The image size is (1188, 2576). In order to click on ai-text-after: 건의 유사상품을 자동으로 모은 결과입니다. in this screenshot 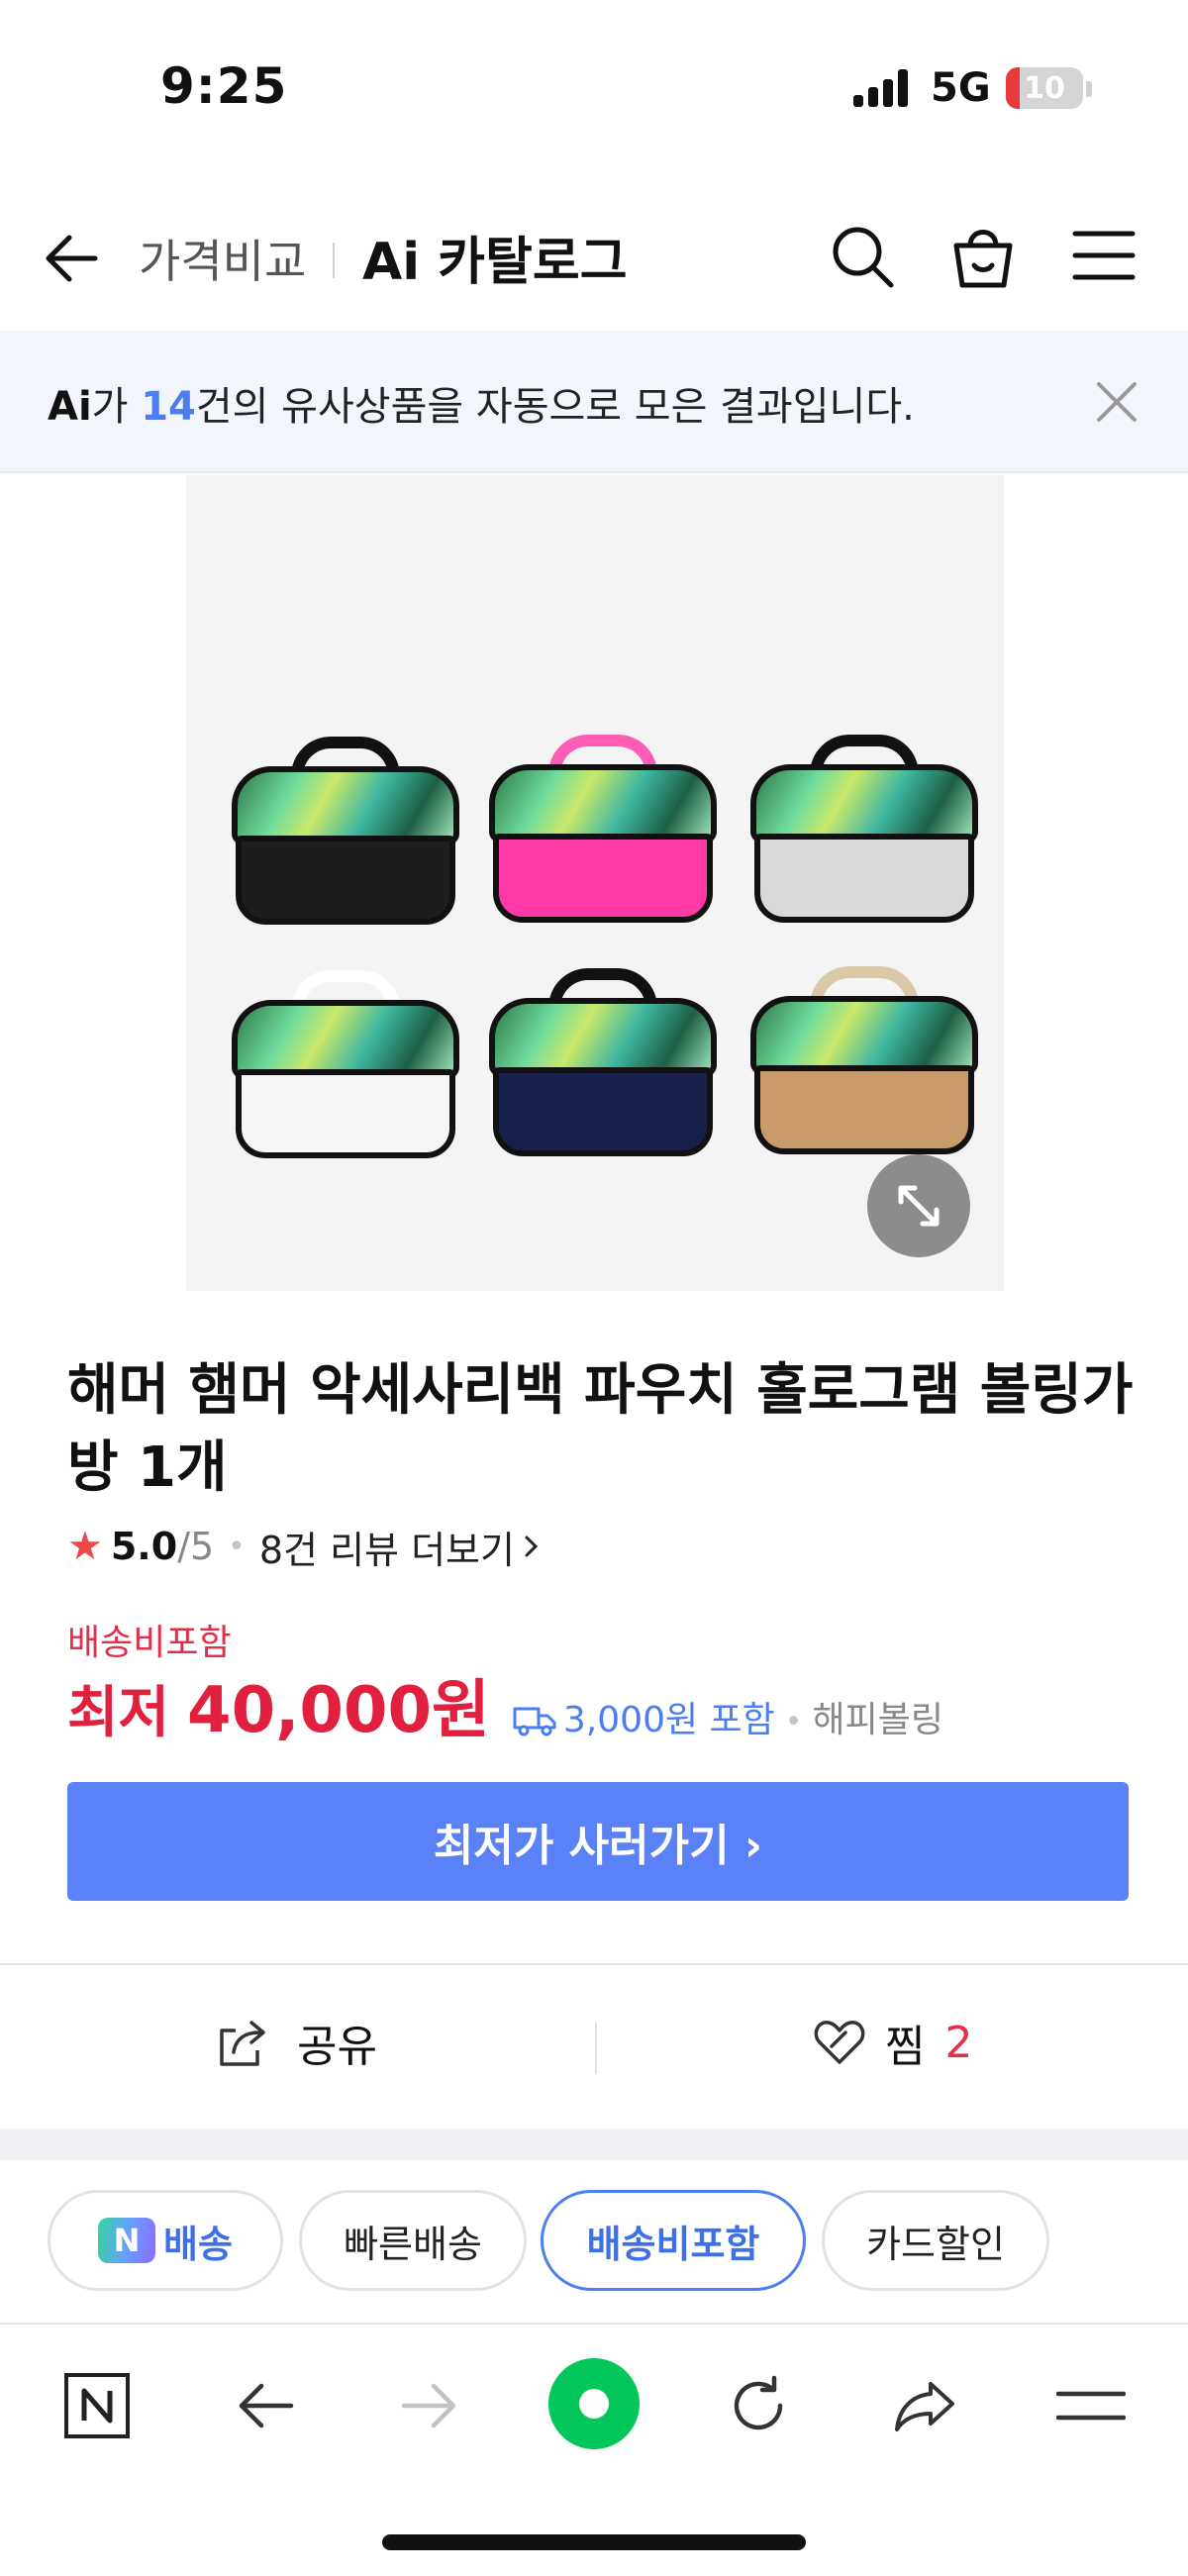, I will do `click(555, 407)`.